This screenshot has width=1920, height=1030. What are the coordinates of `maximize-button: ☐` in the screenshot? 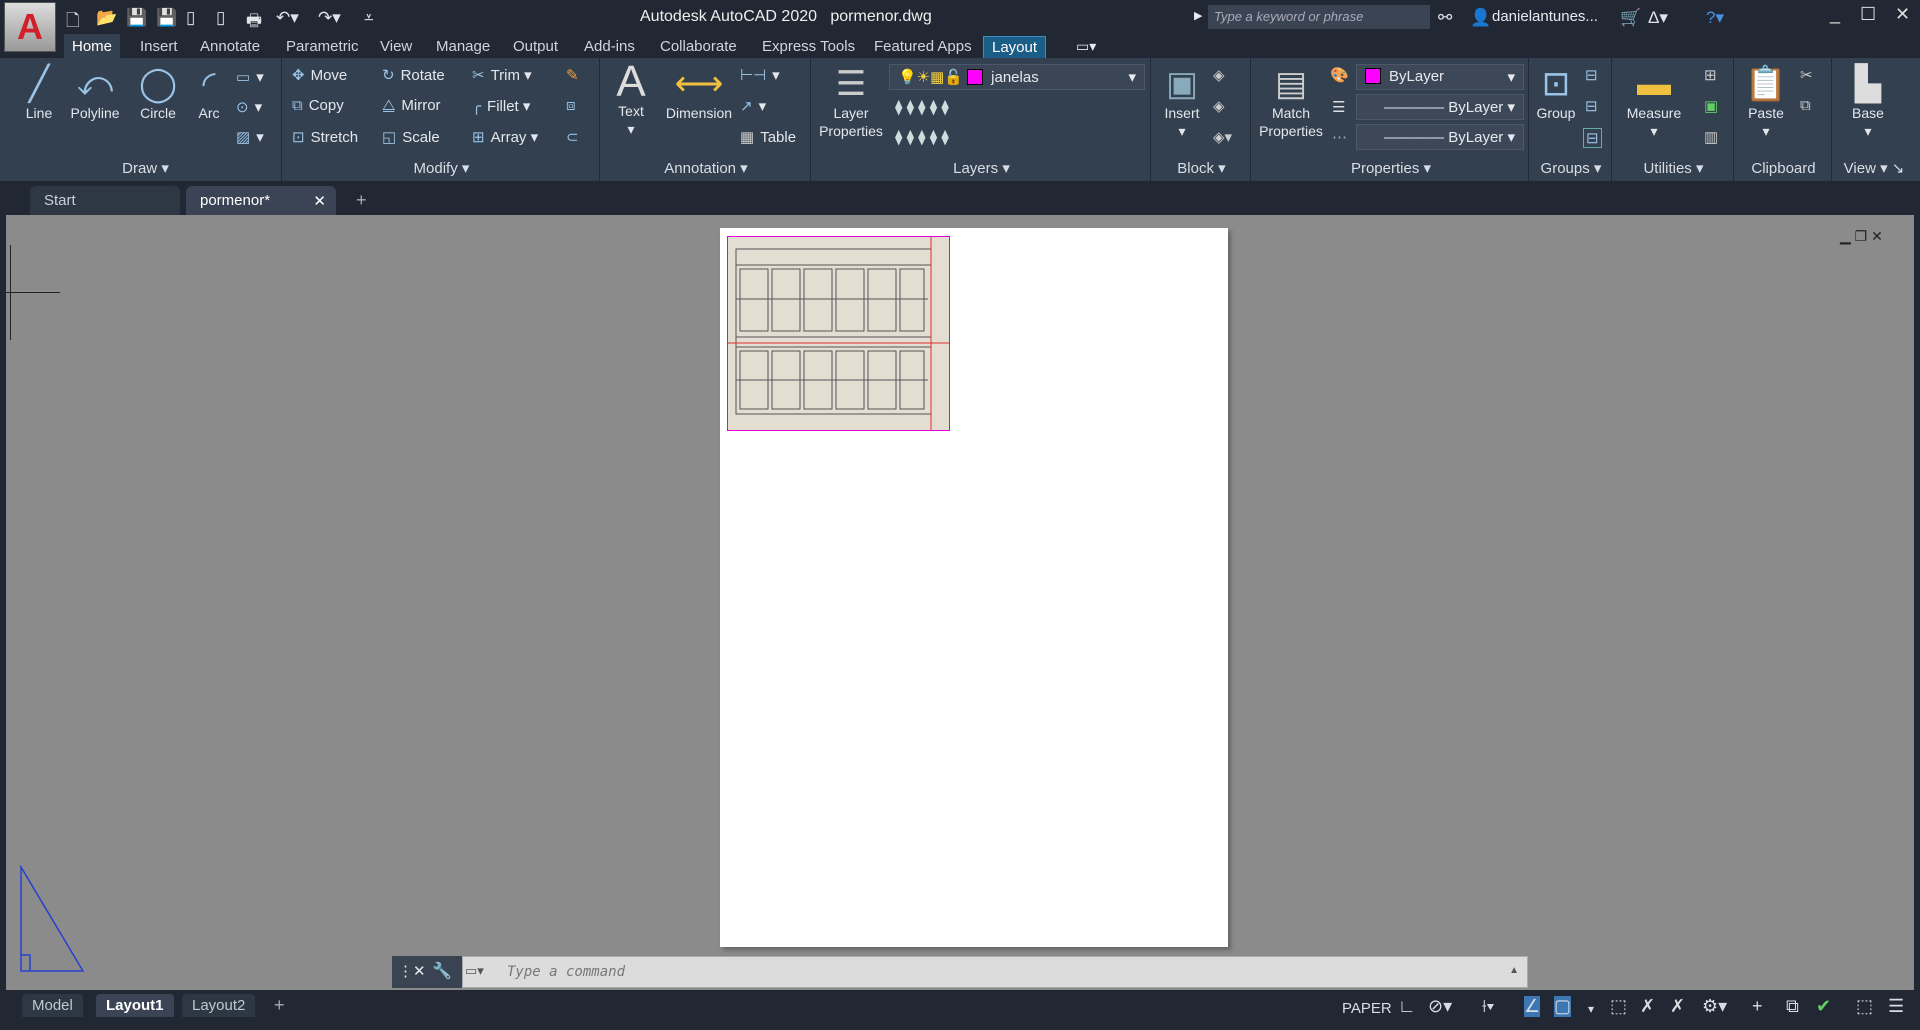 It's located at (1868, 14).